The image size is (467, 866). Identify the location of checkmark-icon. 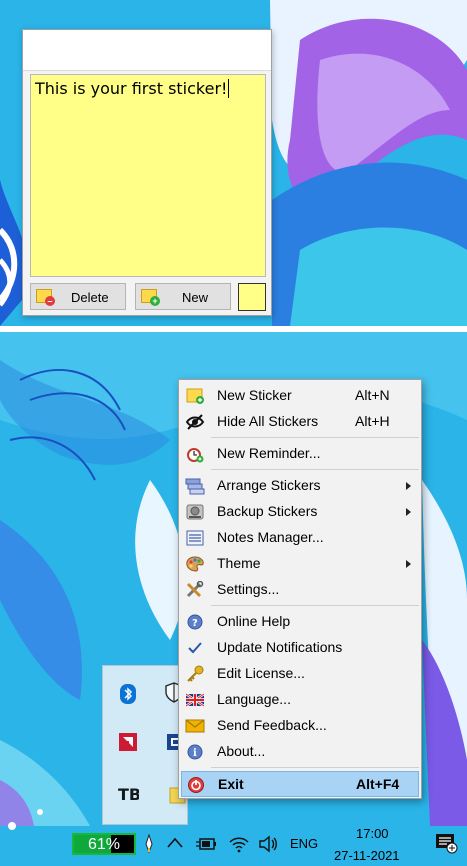
(195, 648).